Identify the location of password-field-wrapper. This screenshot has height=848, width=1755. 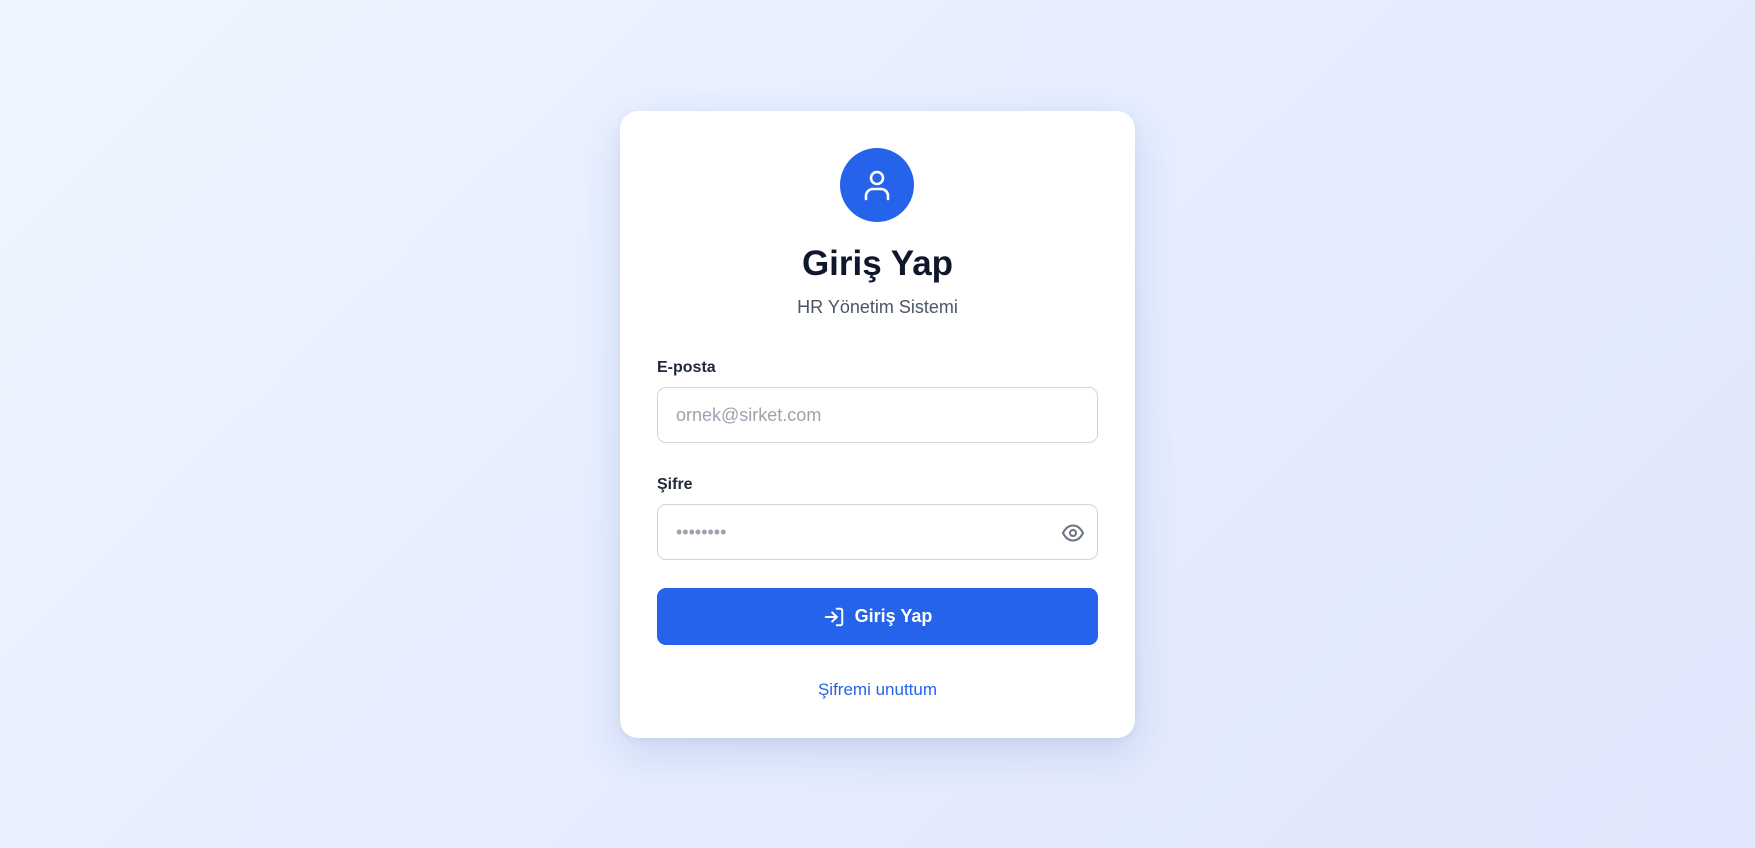
(877, 532).